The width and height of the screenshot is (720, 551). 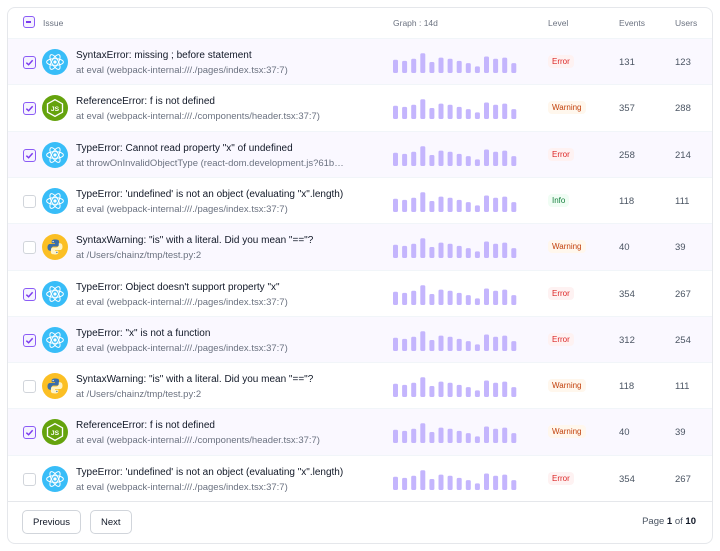 What do you see at coordinates (653, 521) in the screenshot?
I see `page-prefix: Page` at bounding box center [653, 521].